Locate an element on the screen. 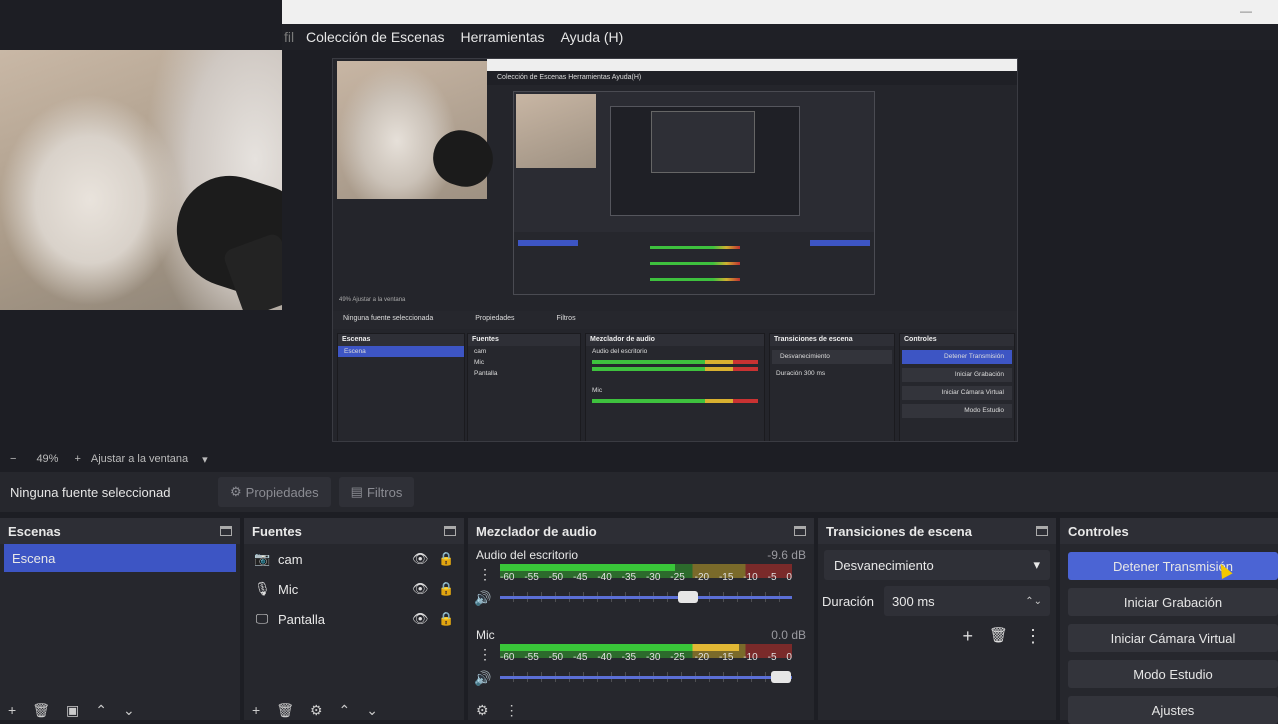 This screenshot has width=1278, height=724. source-name: Mic is located at coordinates (288, 589).